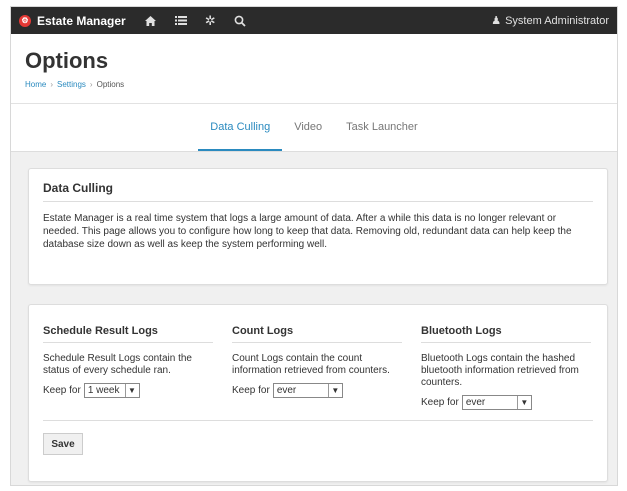  I want to click on tab-task-launcher: Task Launcher, so click(382, 127).